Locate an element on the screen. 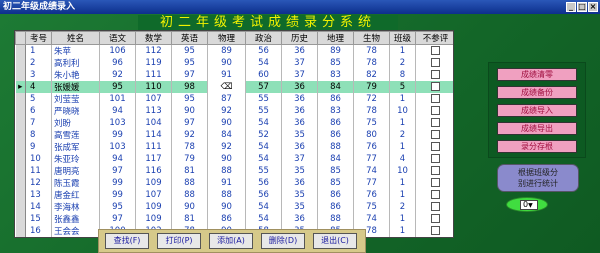 The width and height of the screenshot is (600, 253). table-row: 12 陈玉霞 99 109 88 91 56 36 85 77 1 is located at coordinates (234, 183).